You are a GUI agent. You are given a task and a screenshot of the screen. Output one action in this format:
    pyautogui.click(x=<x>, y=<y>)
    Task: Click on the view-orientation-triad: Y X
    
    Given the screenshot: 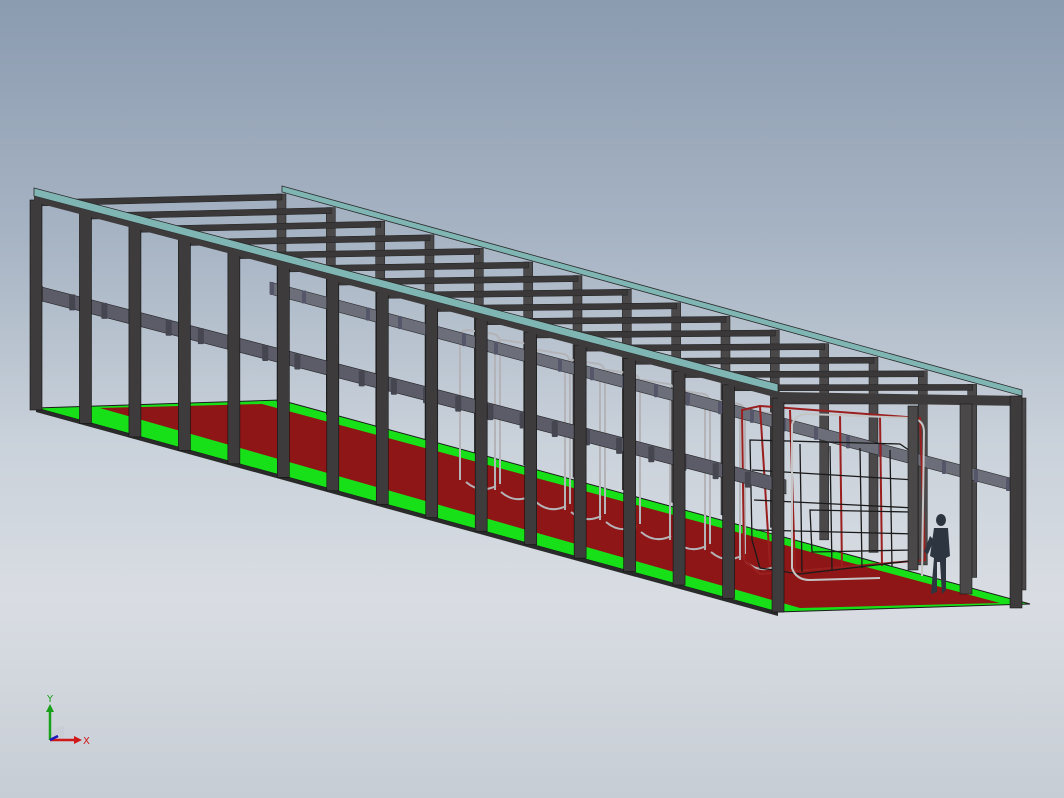 What is the action you would take?
    pyautogui.click(x=68, y=726)
    